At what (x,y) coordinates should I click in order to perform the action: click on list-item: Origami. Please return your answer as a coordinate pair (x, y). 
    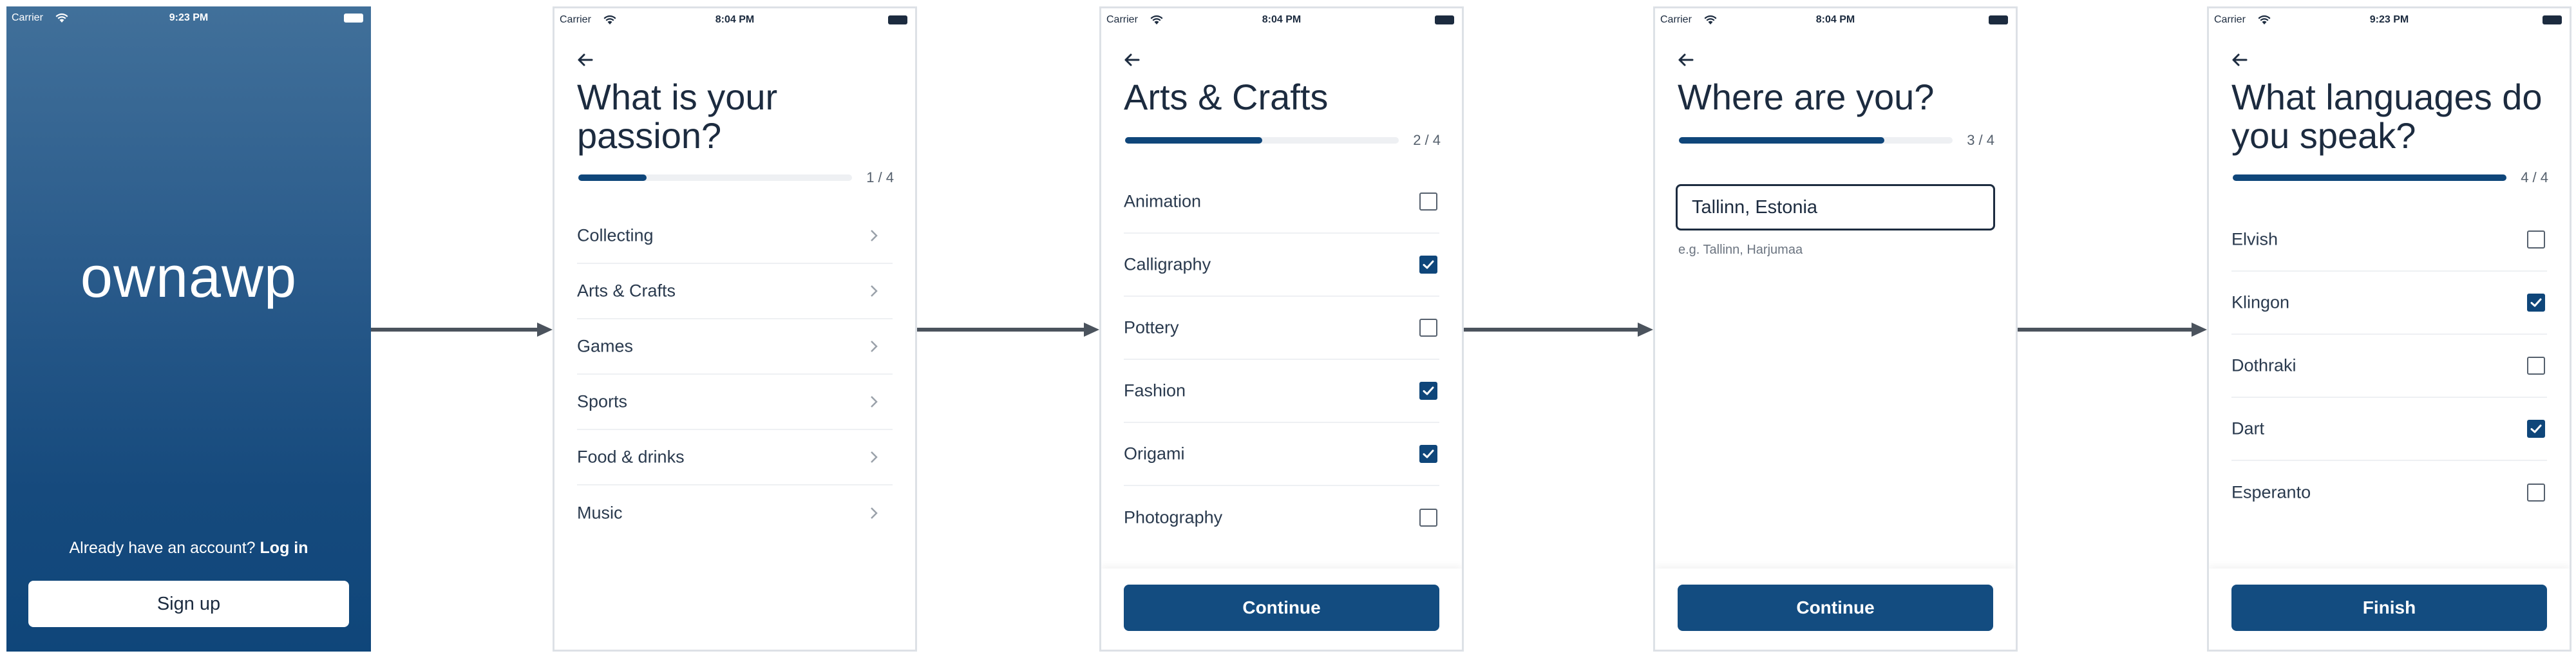
    Looking at the image, I should click on (1282, 454).